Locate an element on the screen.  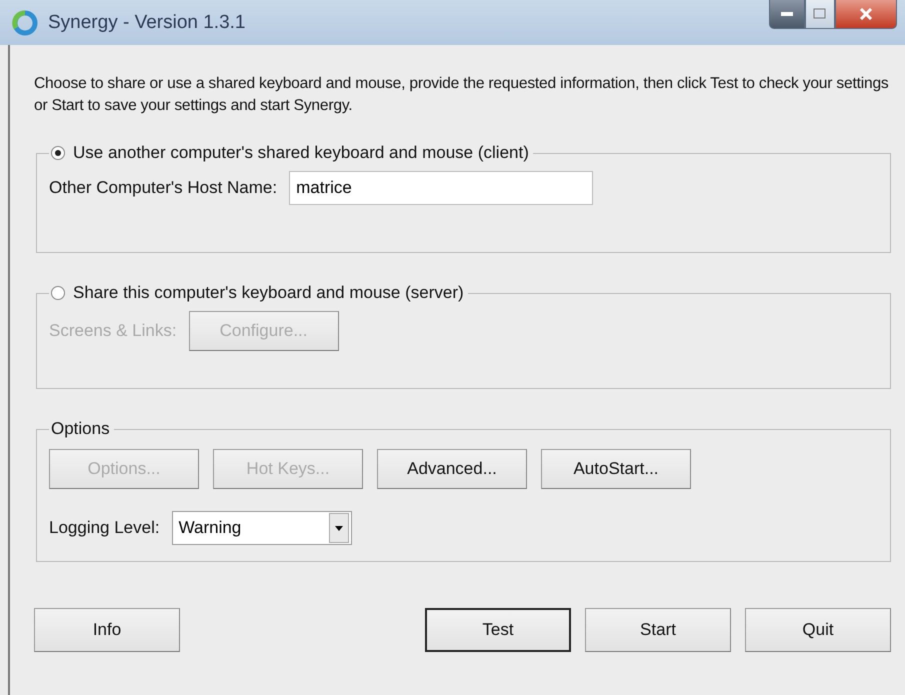
dialog-button: Test is located at coordinates (498, 630).